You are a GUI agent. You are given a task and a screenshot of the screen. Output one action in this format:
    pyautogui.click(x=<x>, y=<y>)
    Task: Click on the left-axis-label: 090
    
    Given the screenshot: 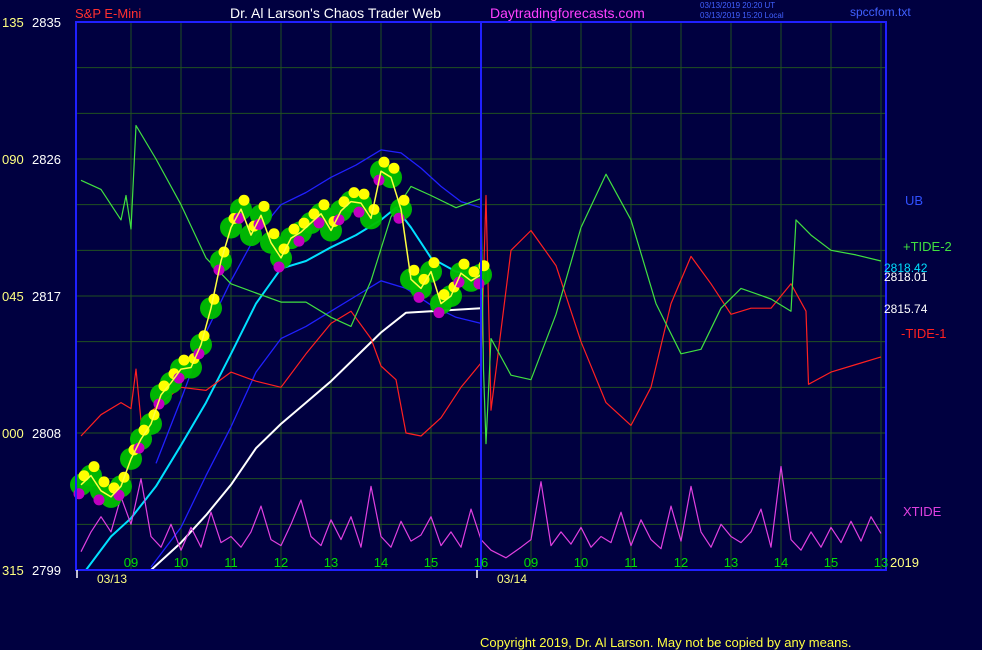 What is the action you would take?
    pyautogui.click(x=13, y=159)
    